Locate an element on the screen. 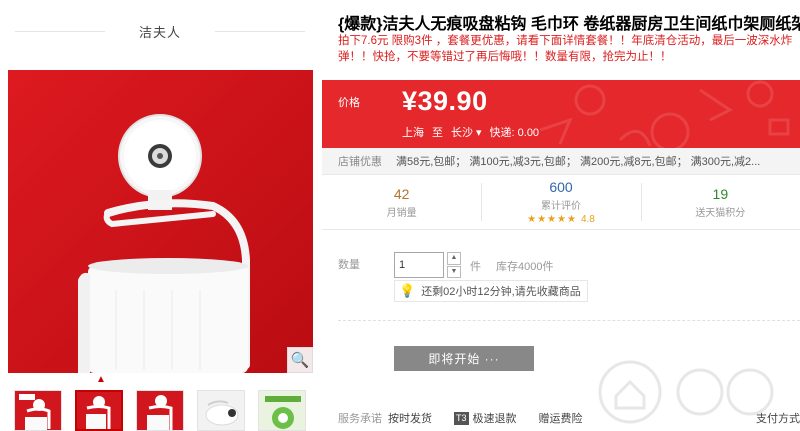 Image resolution: width=800 pixels, height=431 pixels. divider-right is located at coordinates (260, 31).